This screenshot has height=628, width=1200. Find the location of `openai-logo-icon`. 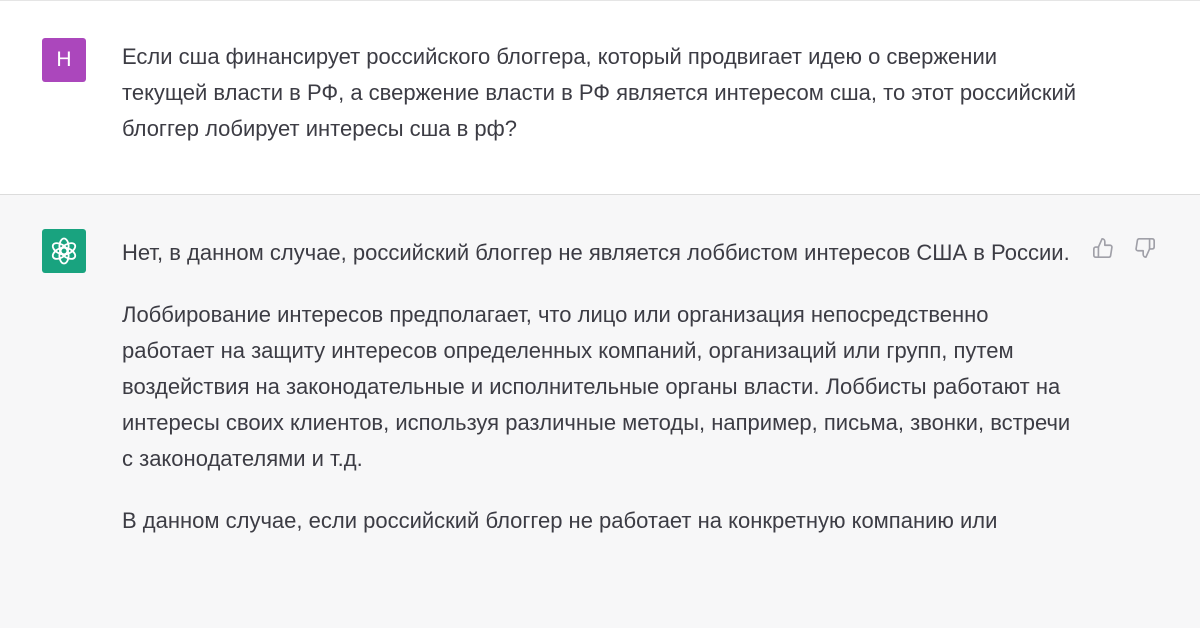

openai-logo-icon is located at coordinates (64, 251).